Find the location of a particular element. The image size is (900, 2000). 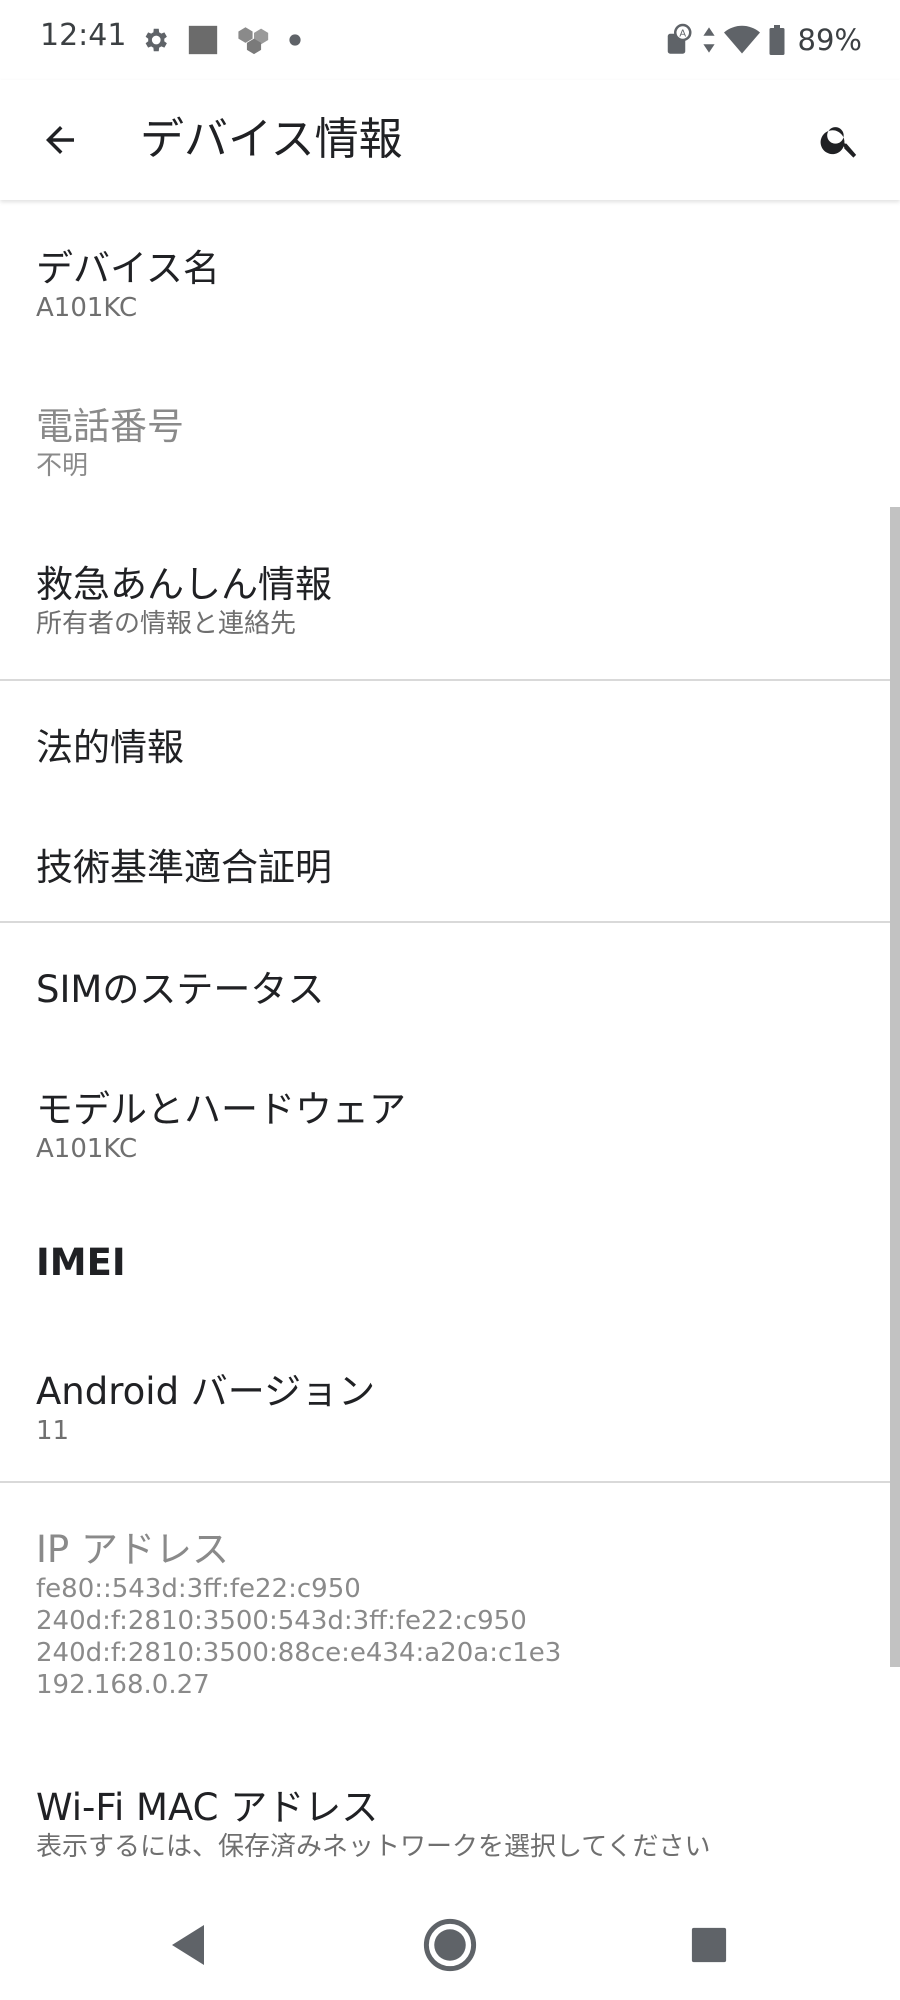

navigation-bar is located at coordinates (450, 1945).